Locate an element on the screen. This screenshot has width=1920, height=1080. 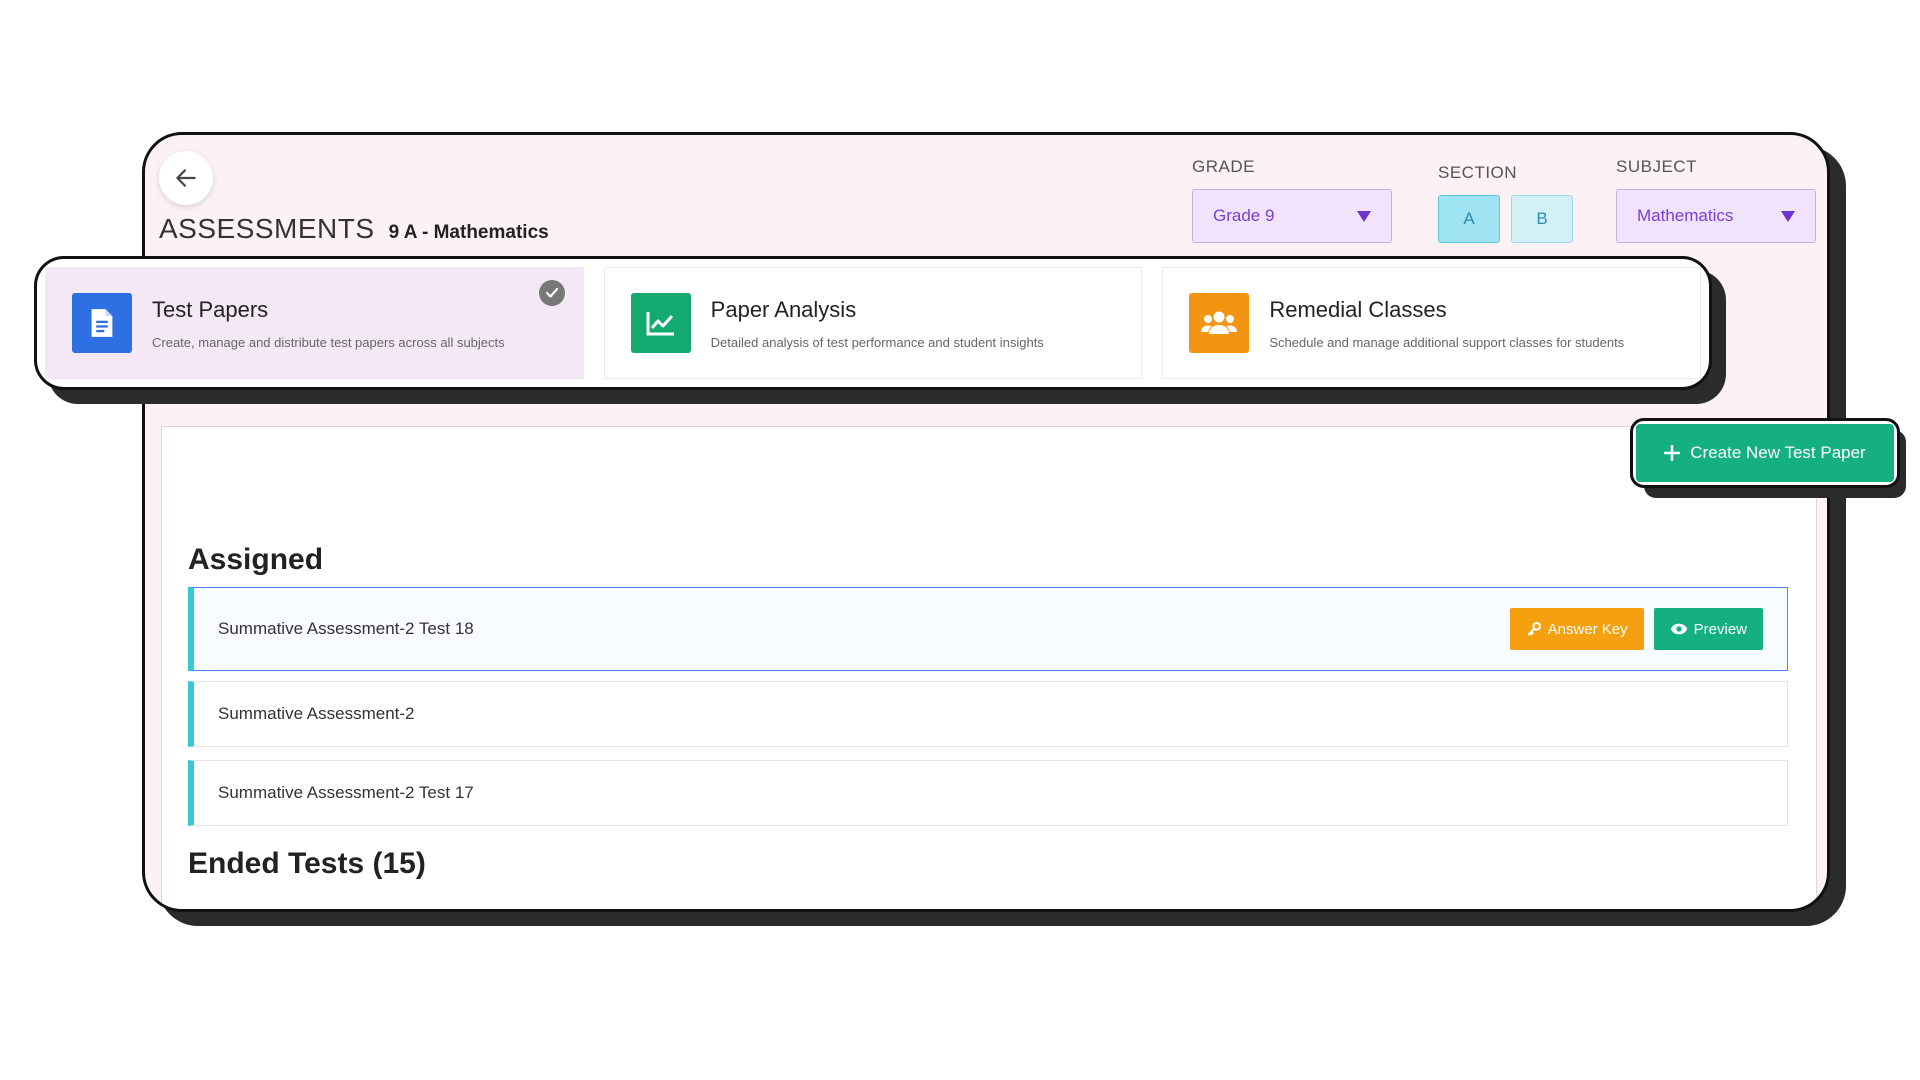
page-context: 9 A - Mathematics is located at coordinates (468, 232).